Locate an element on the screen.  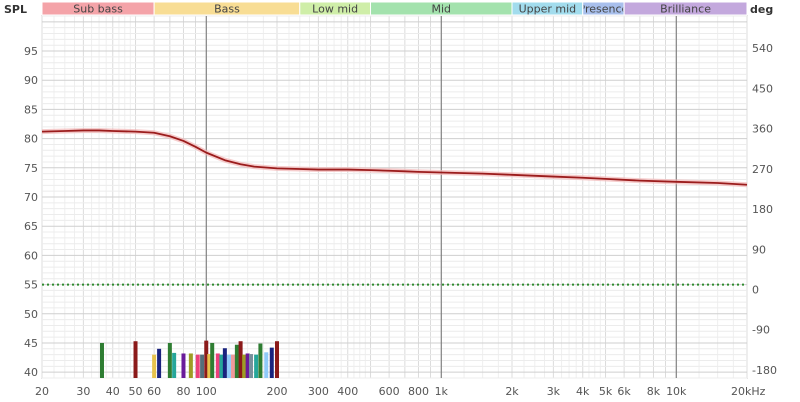
y-right-tick-label: 90 is located at coordinates (759, 249).